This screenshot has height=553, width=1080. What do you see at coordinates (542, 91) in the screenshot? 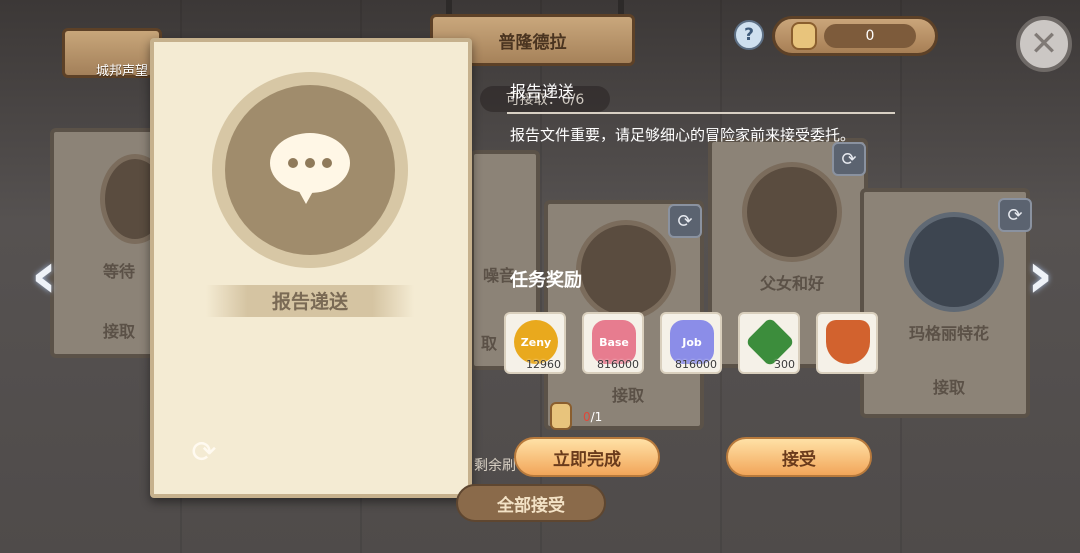
I see `quest-detail-title: 报告递送` at bounding box center [542, 91].